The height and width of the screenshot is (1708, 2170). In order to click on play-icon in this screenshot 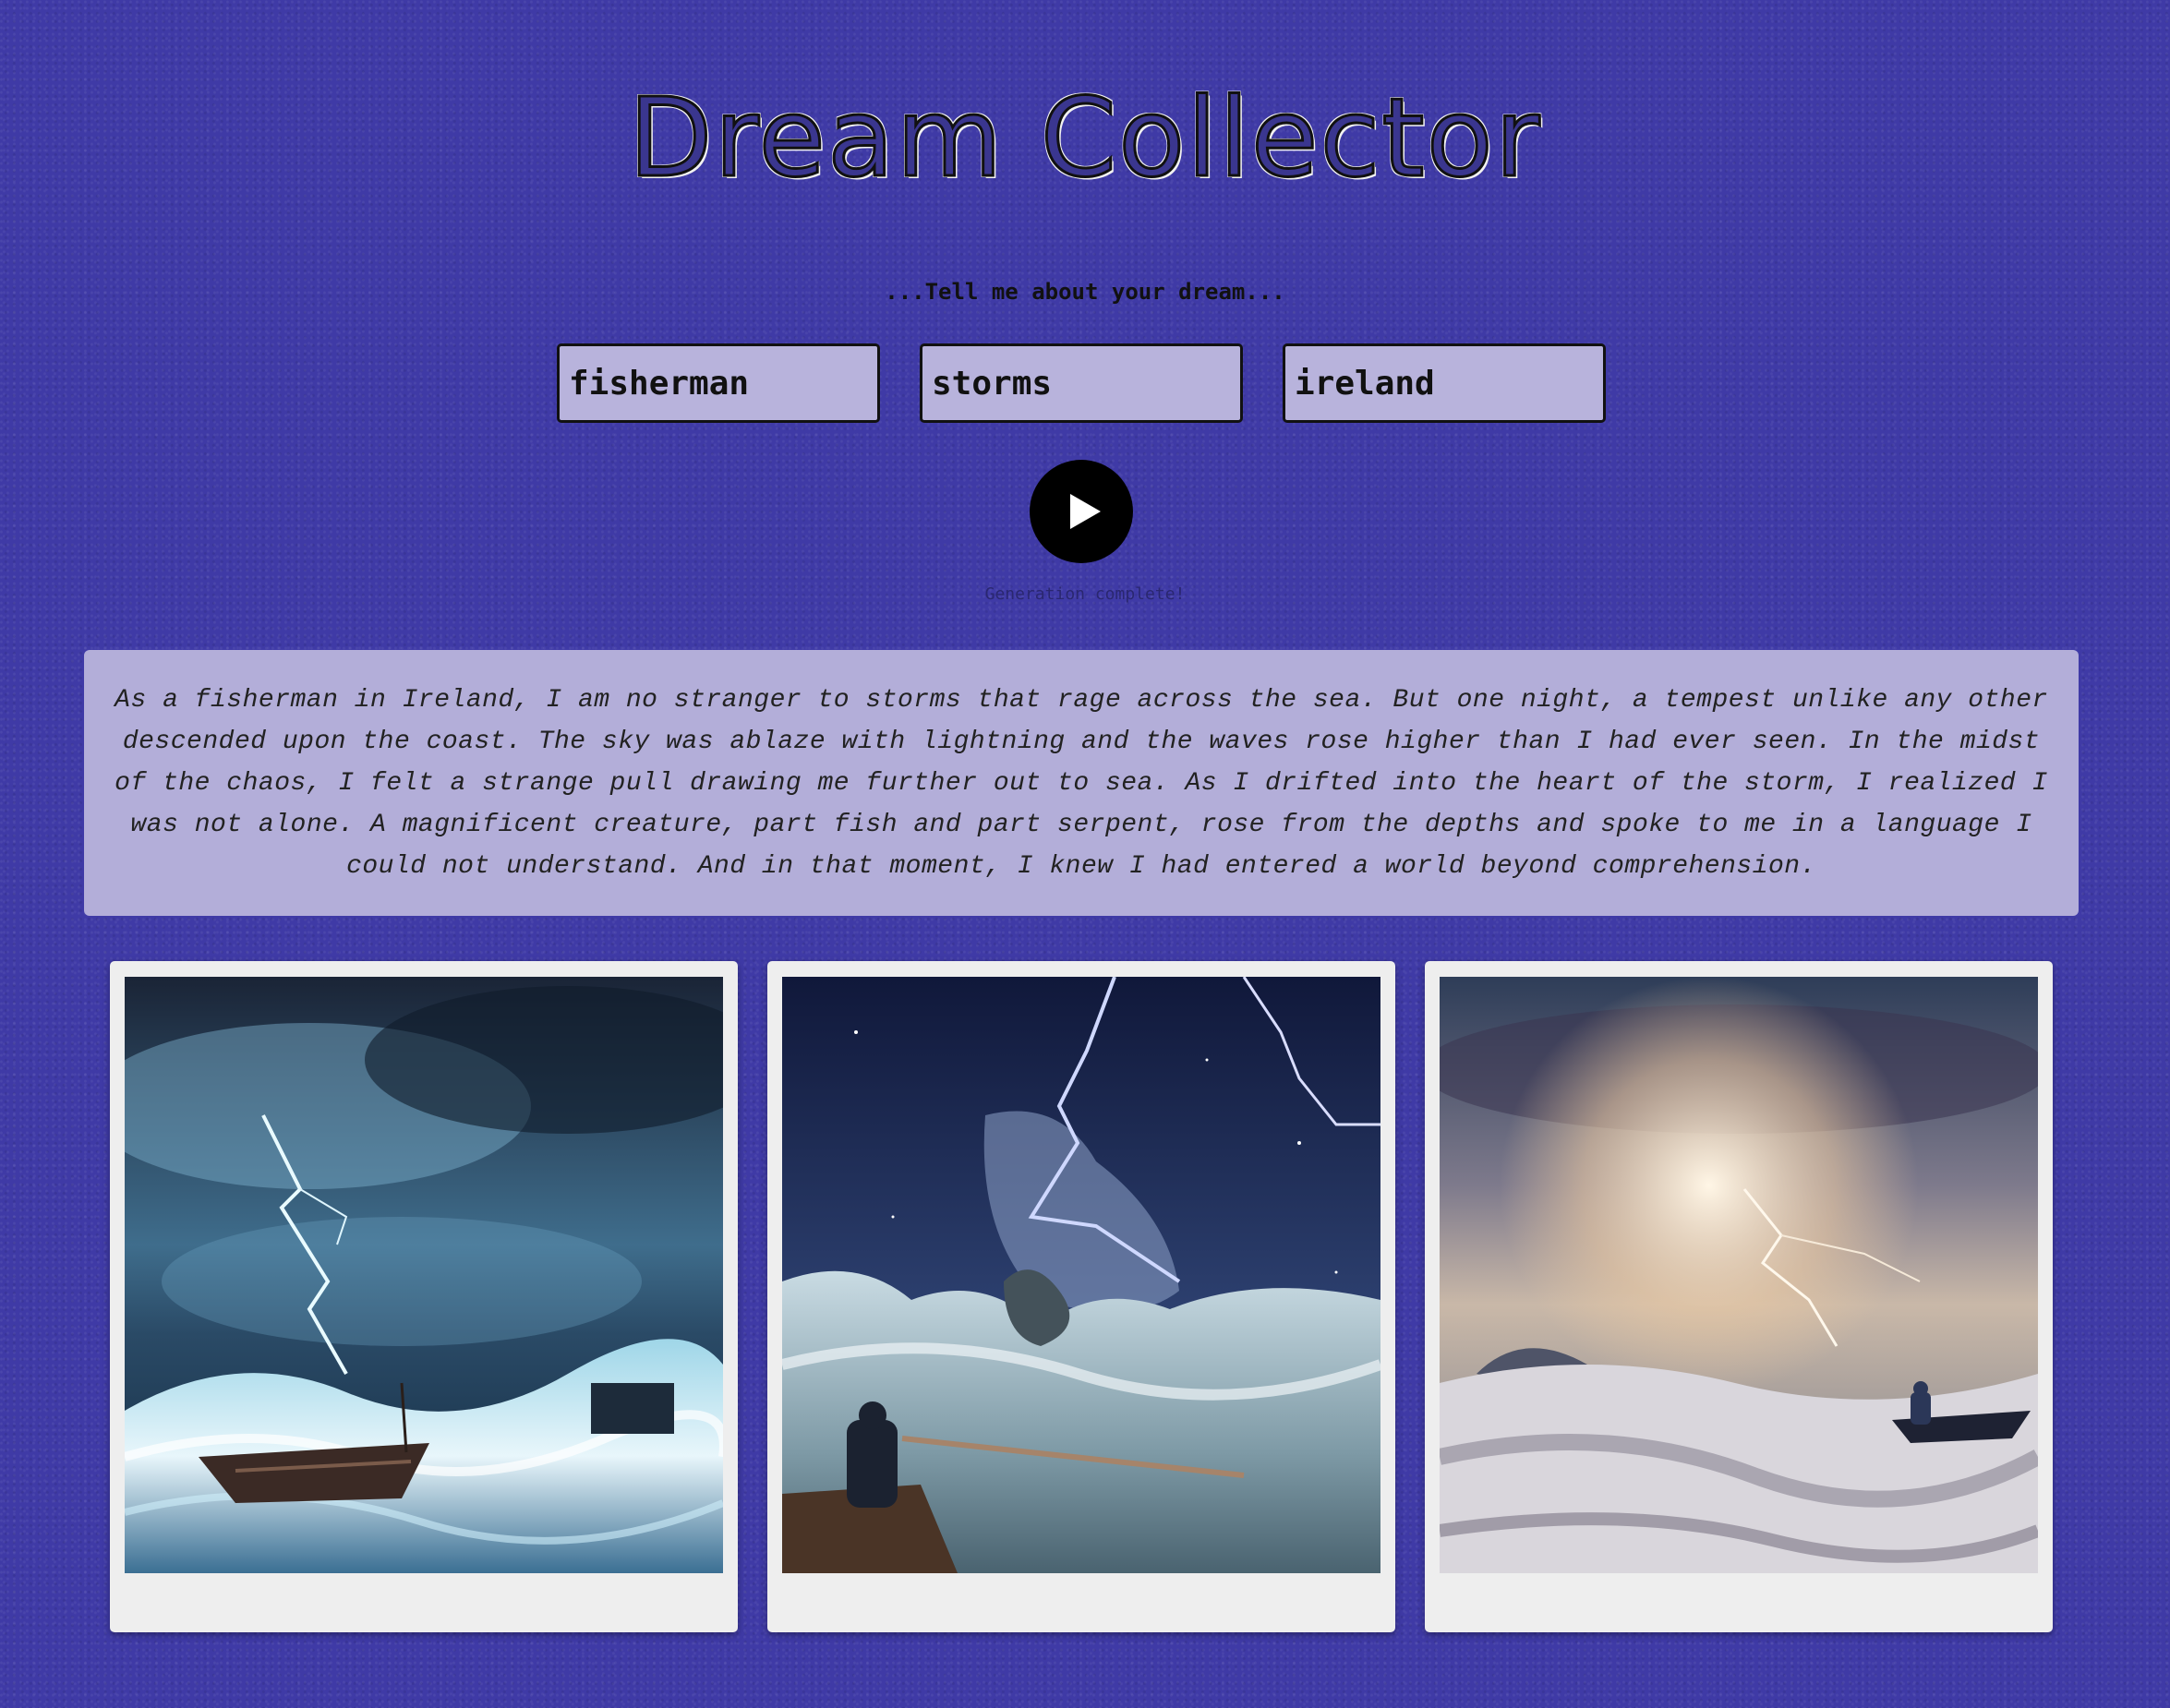, I will do `click(1085, 511)`.